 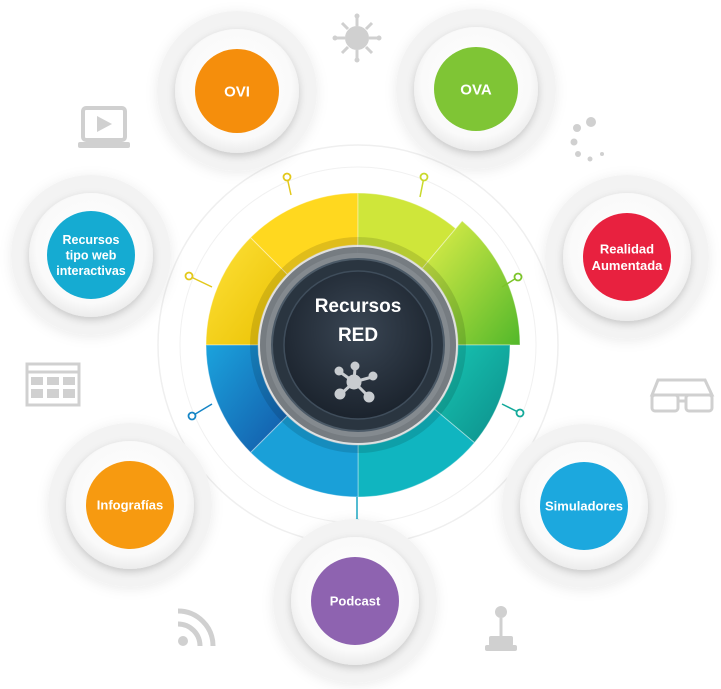 I want to click on rss-icon, so click(x=196, y=627).